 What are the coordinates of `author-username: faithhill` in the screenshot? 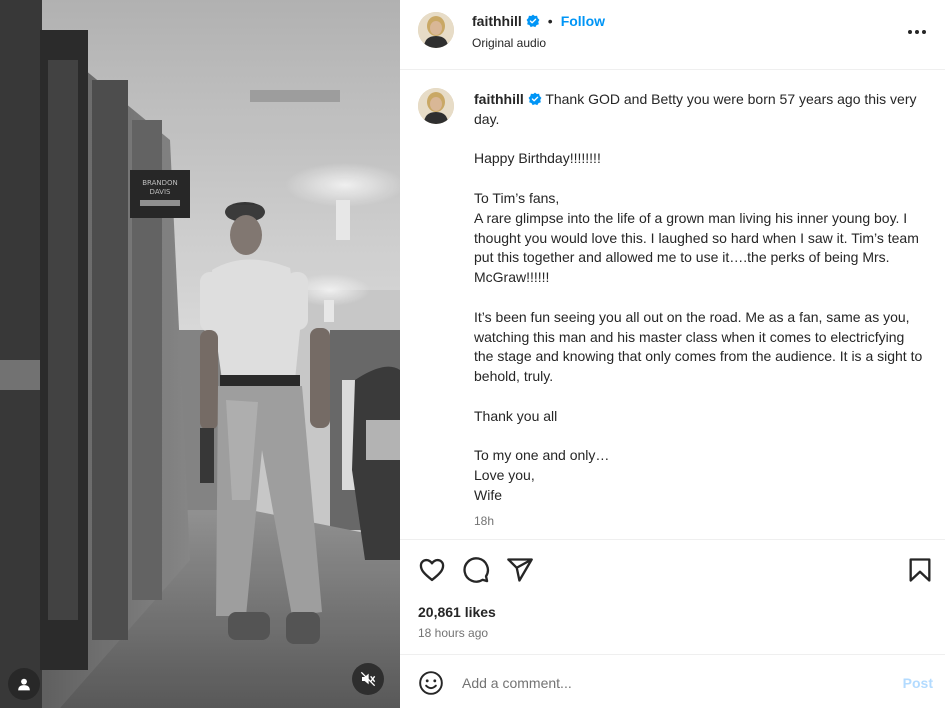 It's located at (497, 21).